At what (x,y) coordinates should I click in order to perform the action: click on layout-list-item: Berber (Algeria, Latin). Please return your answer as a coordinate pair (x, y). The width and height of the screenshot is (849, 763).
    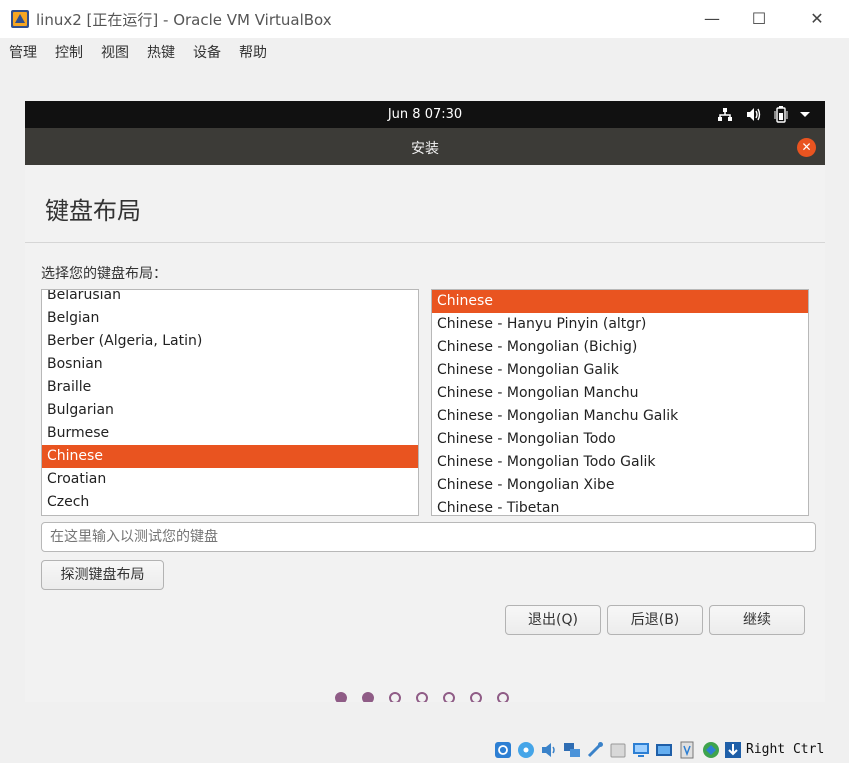
    Looking at the image, I should click on (230, 341).